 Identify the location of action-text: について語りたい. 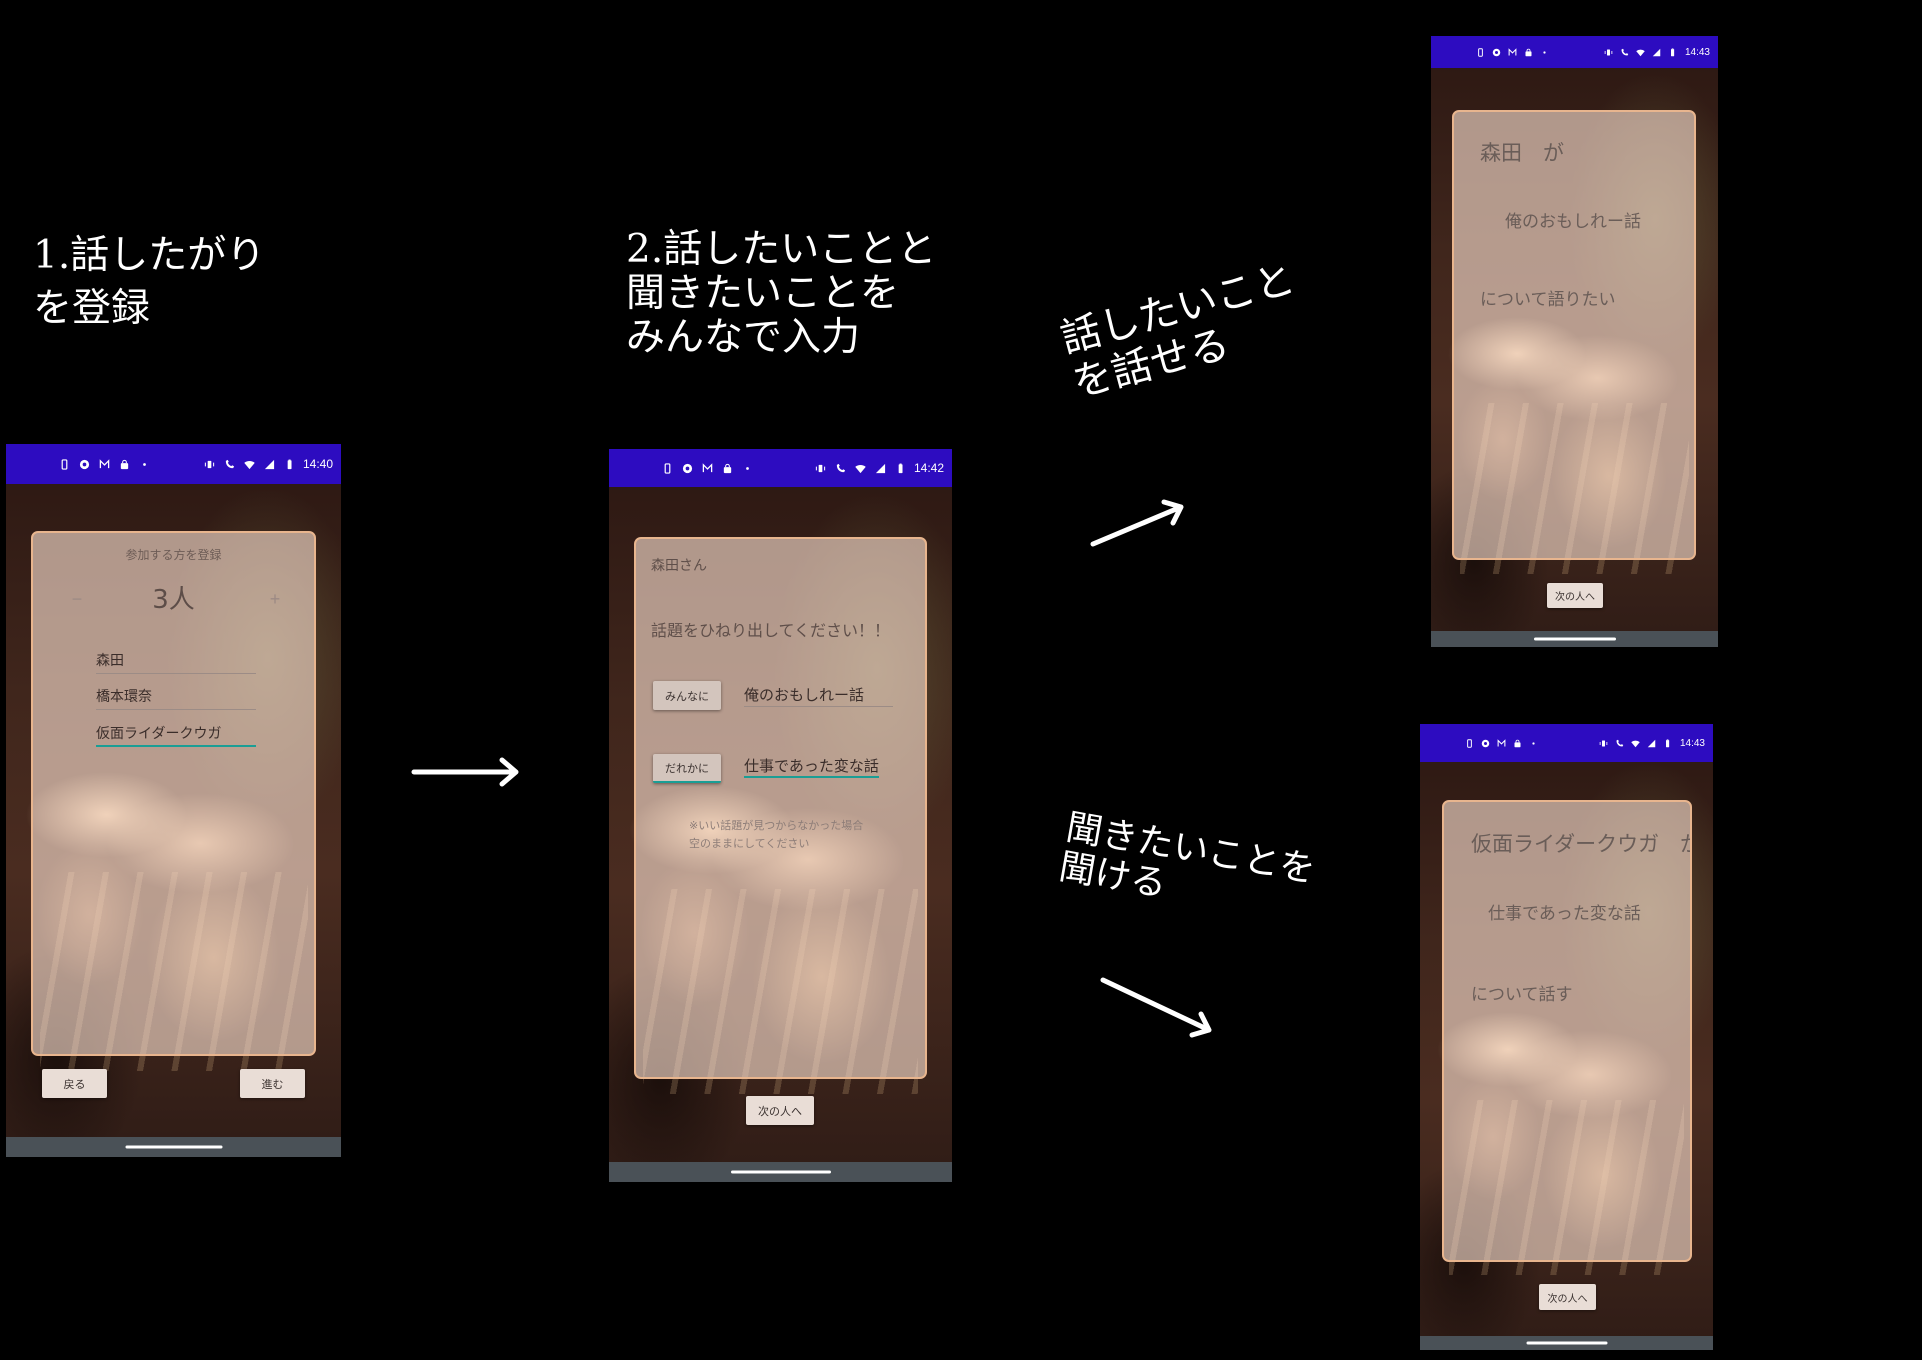
(1548, 300).